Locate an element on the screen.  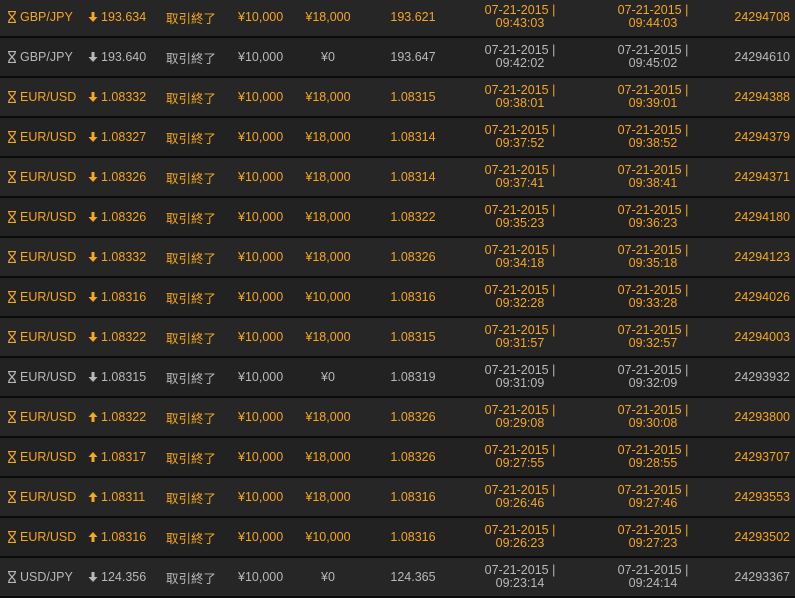
closing-rate: 1.08319 is located at coordinates (413, 377).